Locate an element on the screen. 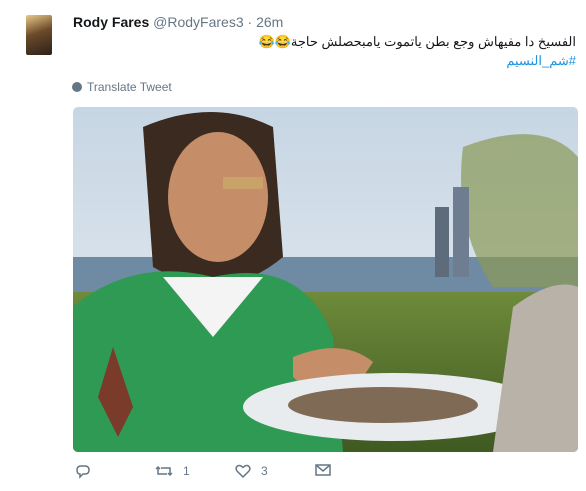 Image resolution: width=586 pixels, height=491 pixels. tweet-header: Rody Fares @RodyFares3 · 26m is located at coordinates (178, 22).